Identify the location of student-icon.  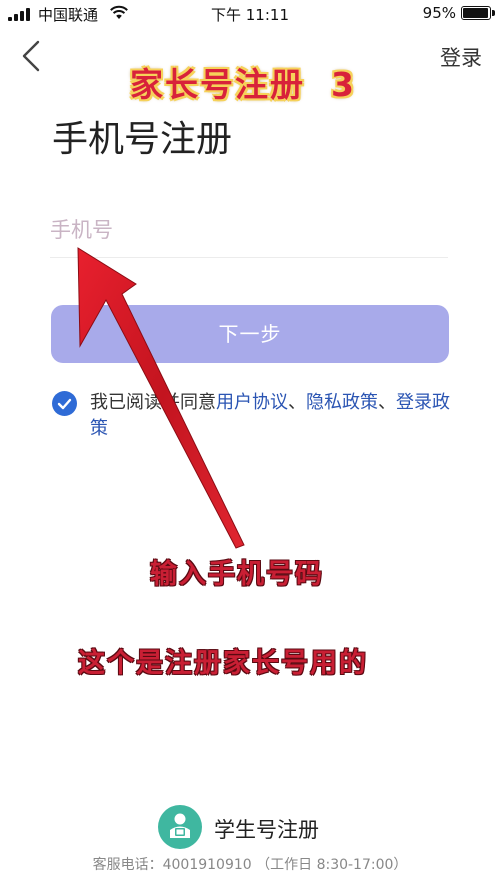
(180, 827).